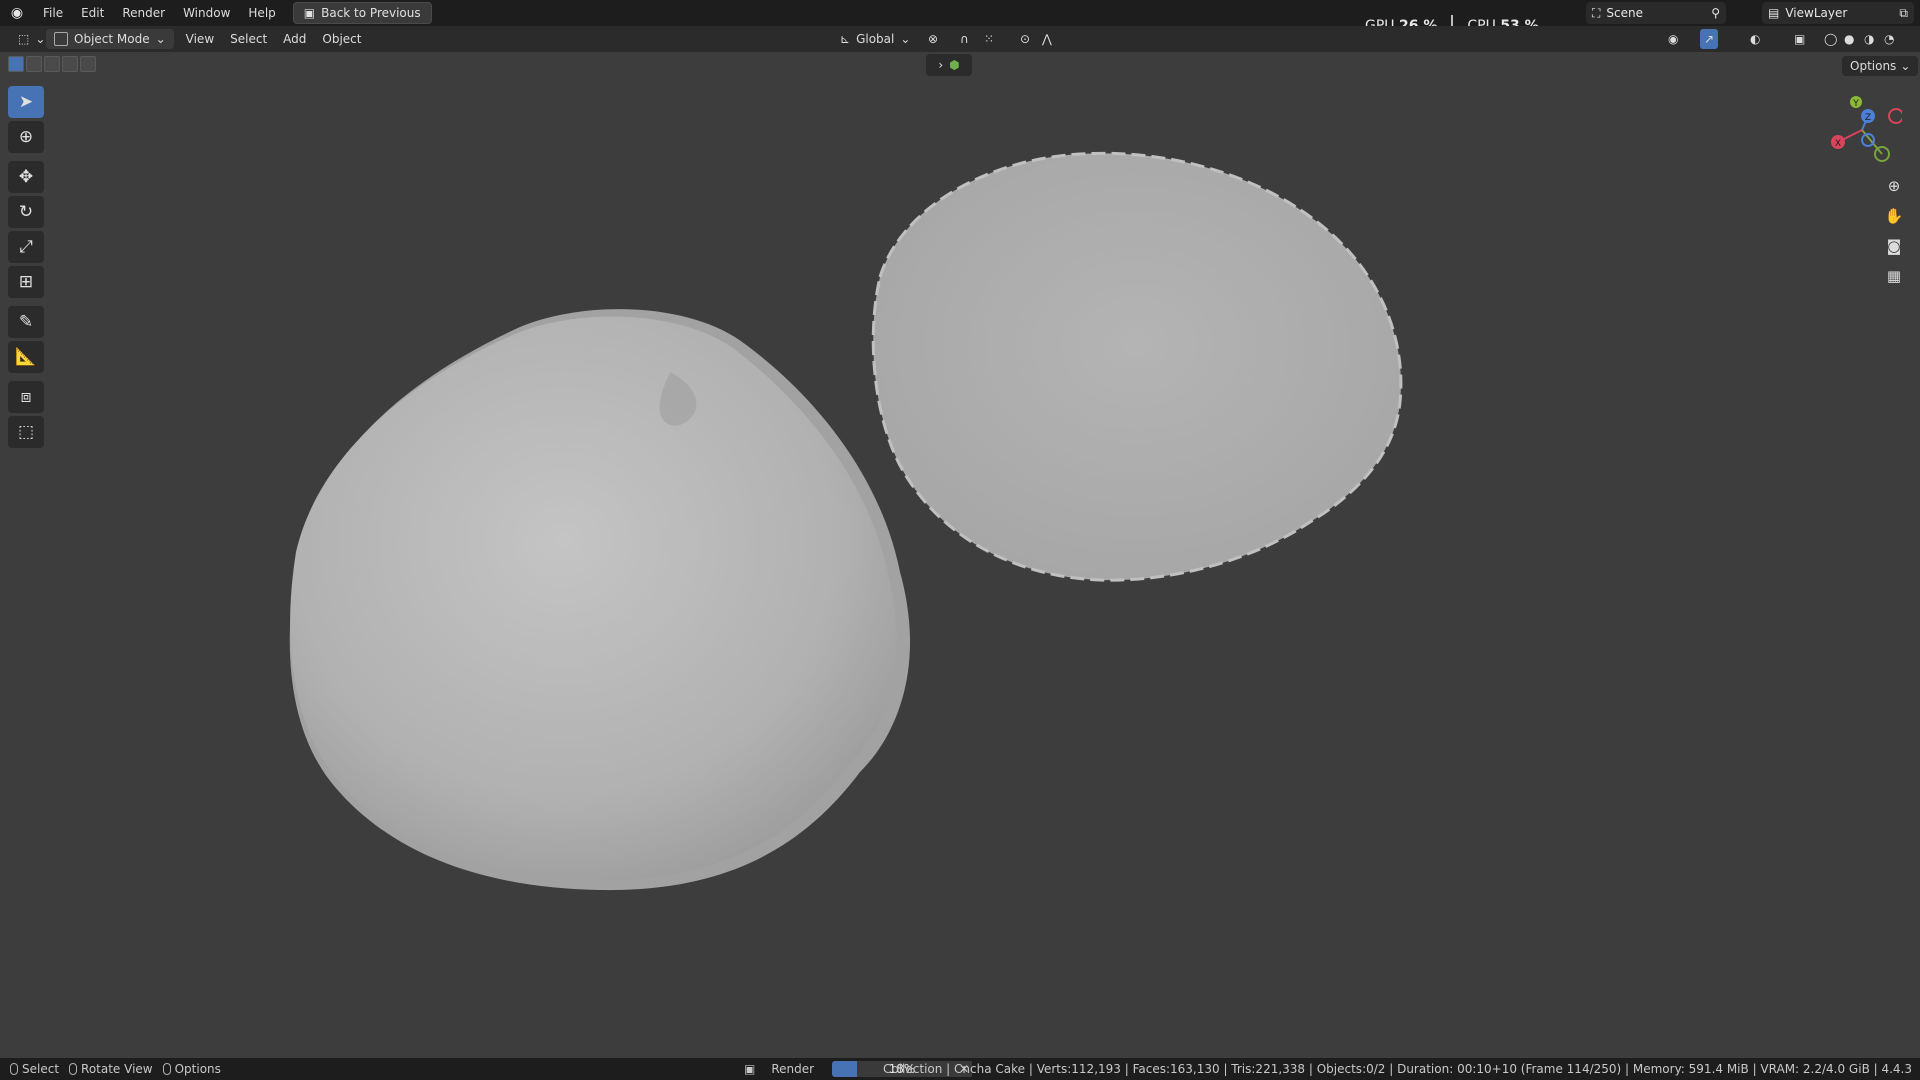 Image resolution: width=1920 pixels, height=1080 pixels. Describe the element at coordinates (1894, 216) in the screenshot. I see `pan-button: ✋` at that location.